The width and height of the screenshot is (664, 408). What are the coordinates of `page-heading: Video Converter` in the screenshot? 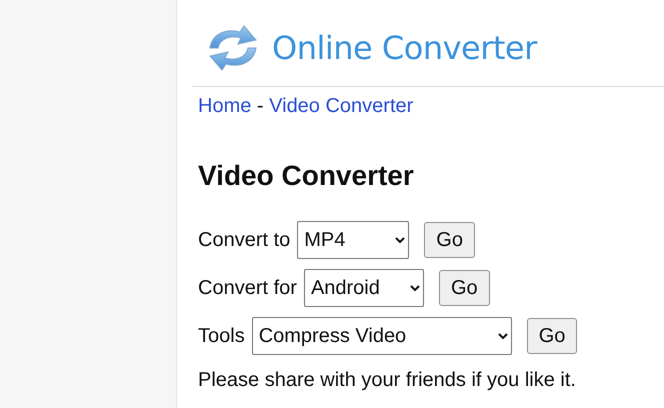 It's located at (306, 176).